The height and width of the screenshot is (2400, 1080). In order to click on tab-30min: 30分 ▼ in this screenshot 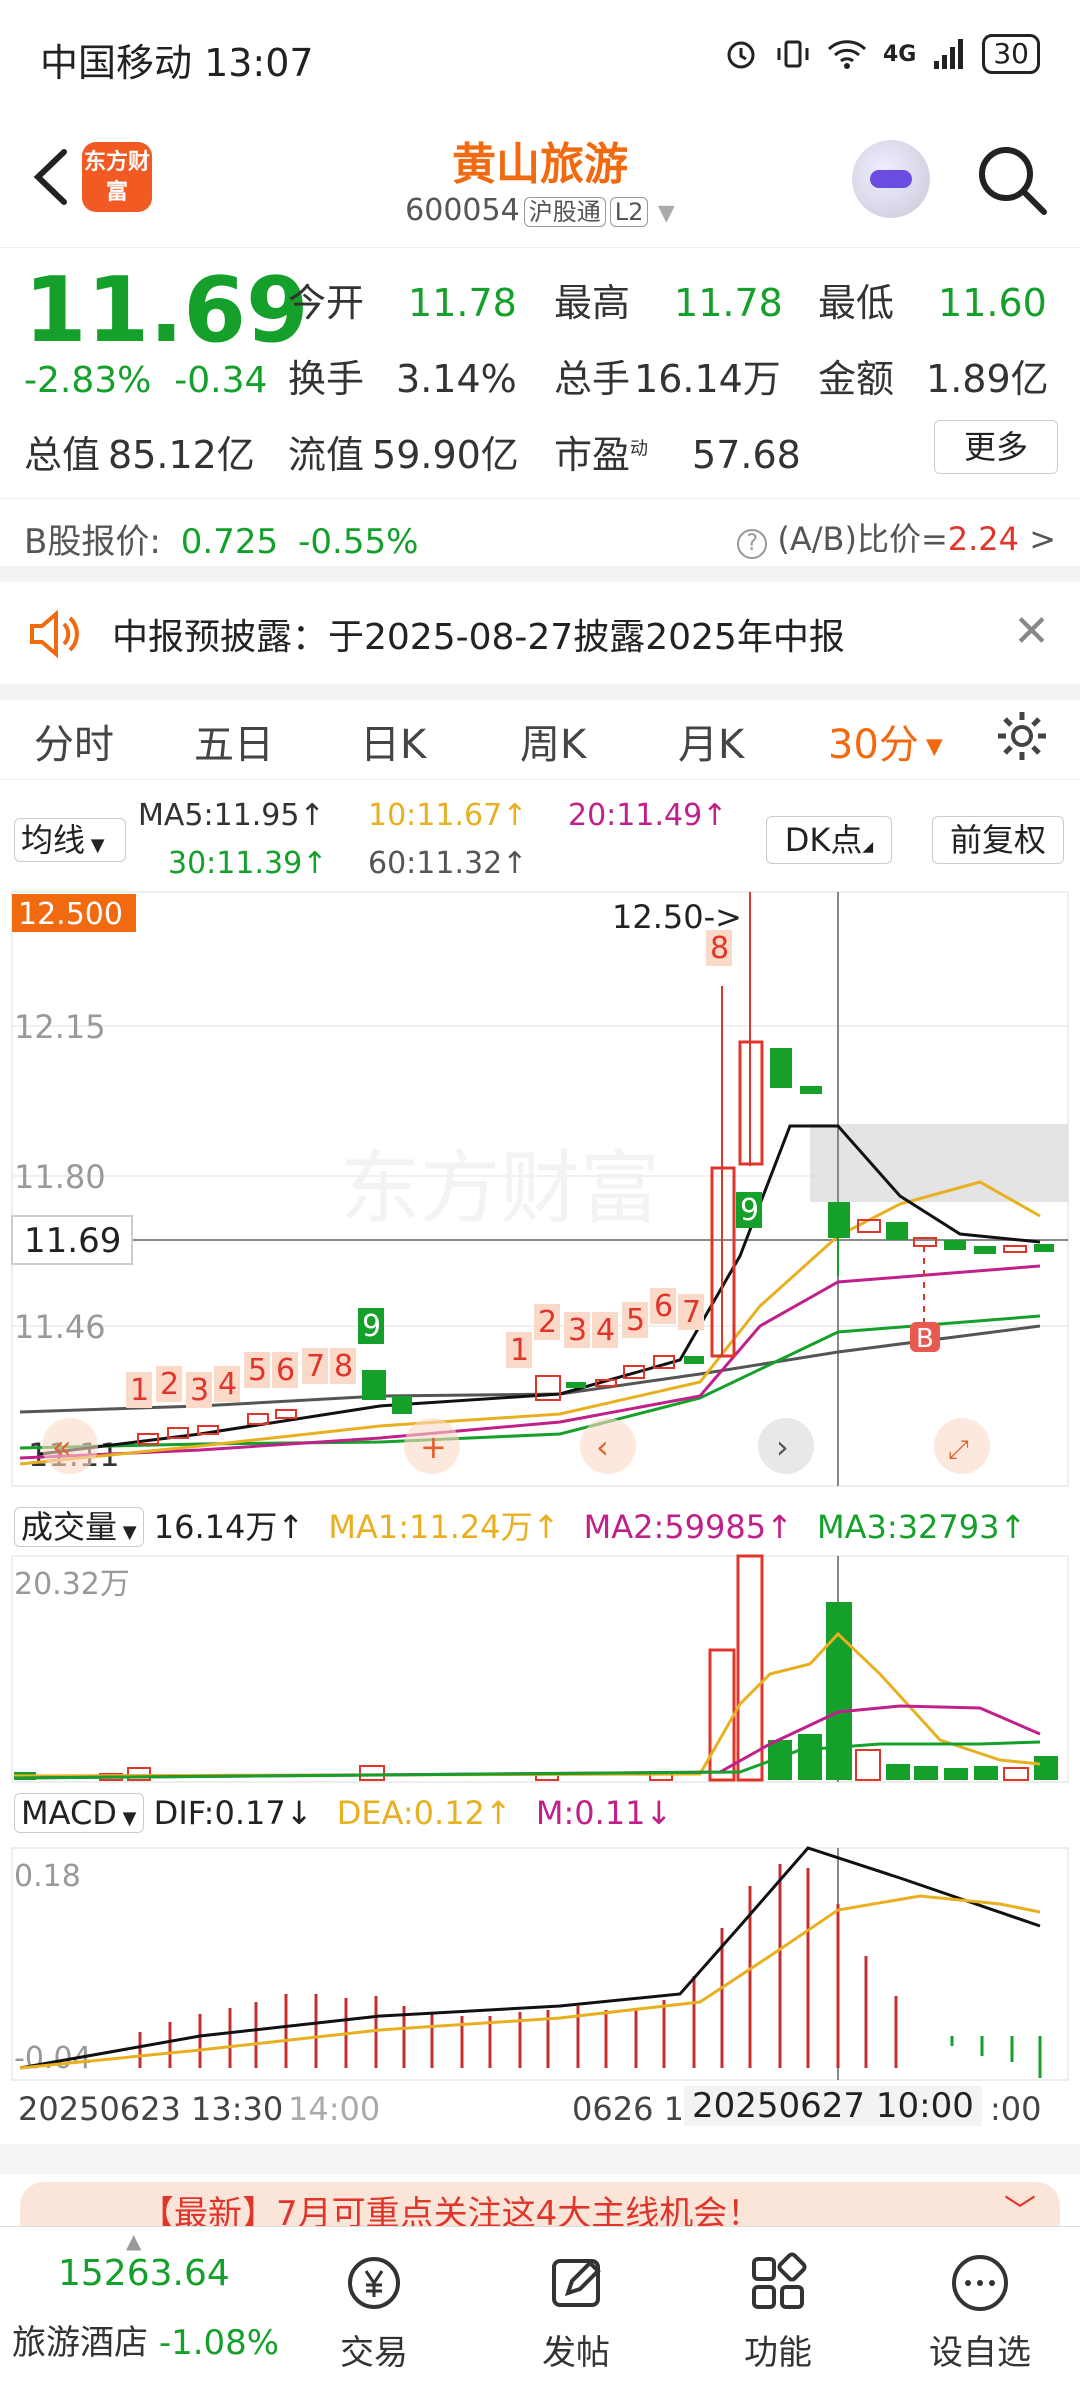, I will do `click(885, 741)`.